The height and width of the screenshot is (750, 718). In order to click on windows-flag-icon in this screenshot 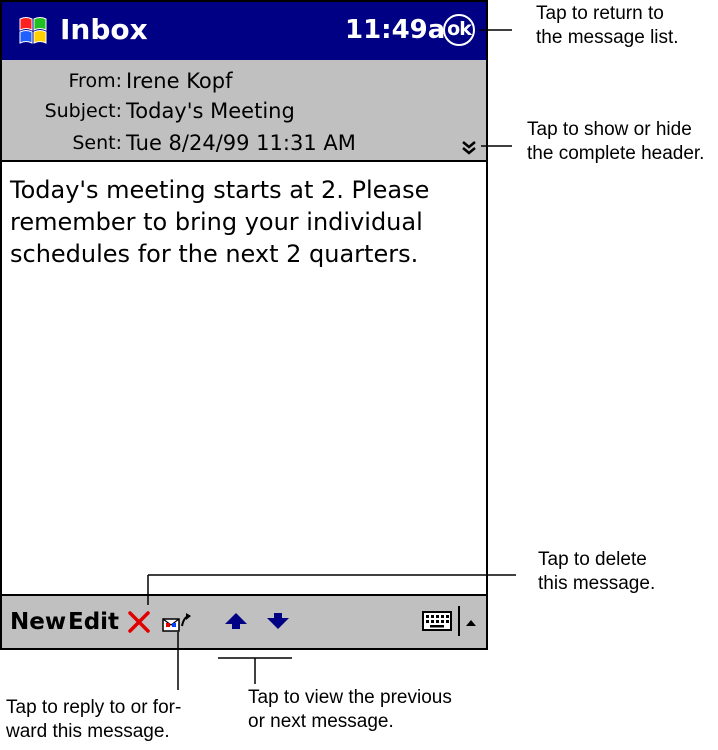, I will do `click(33, 31)`.